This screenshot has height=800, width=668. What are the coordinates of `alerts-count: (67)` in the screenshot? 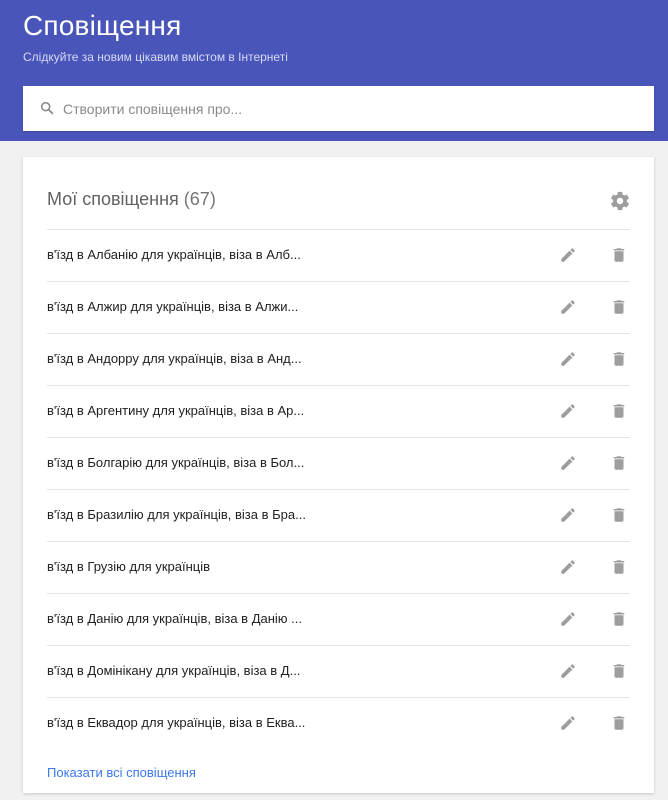 It's located at (199, 199).